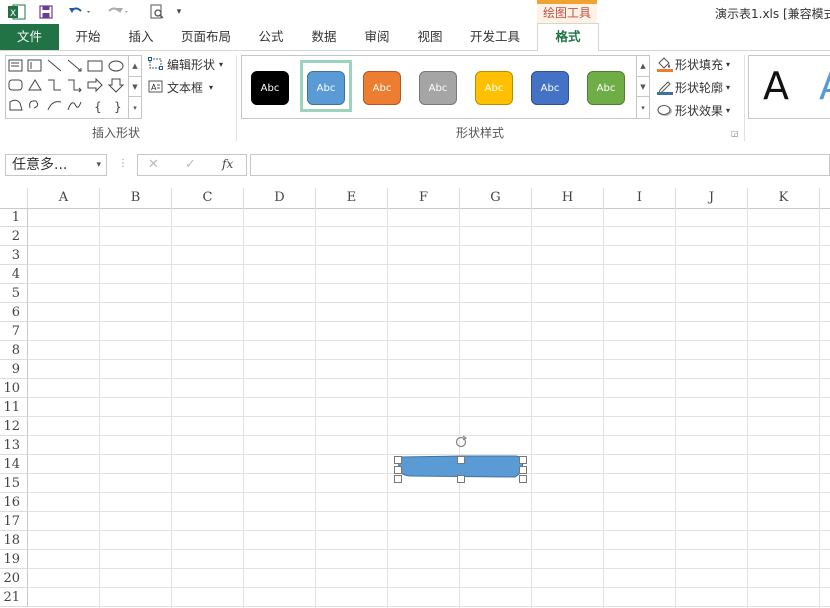 Image resolution: width=830 pixels, height=608 pixels. Describe the element at coordinates (642, 86) in the screenshot. I see `styles-scroll-down: ▼` at that location.